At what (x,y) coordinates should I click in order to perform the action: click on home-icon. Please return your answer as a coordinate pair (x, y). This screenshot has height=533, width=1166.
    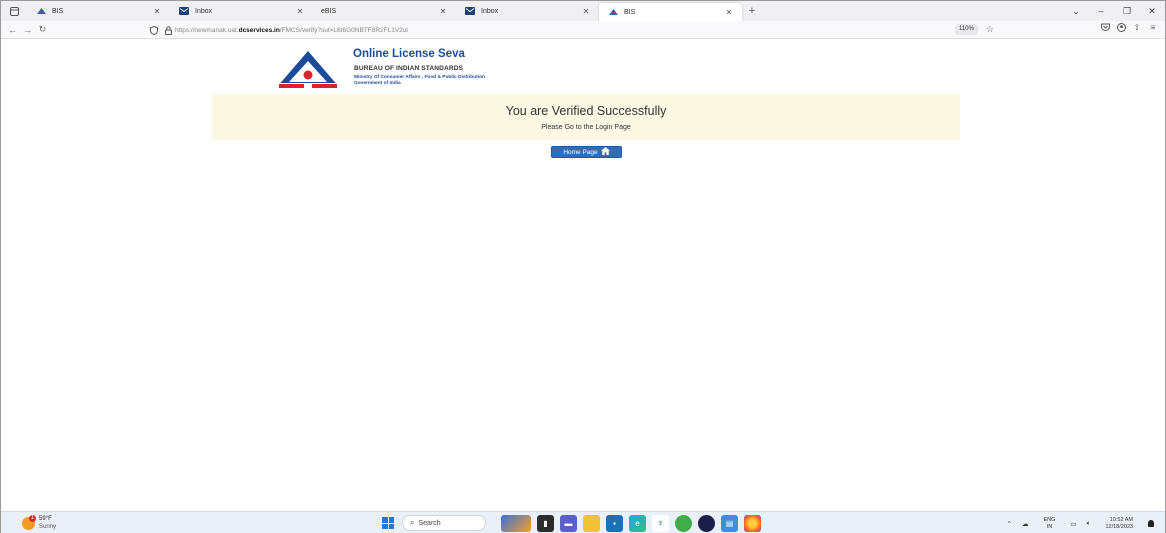
    Looking at the image, I should click on (605, 152).